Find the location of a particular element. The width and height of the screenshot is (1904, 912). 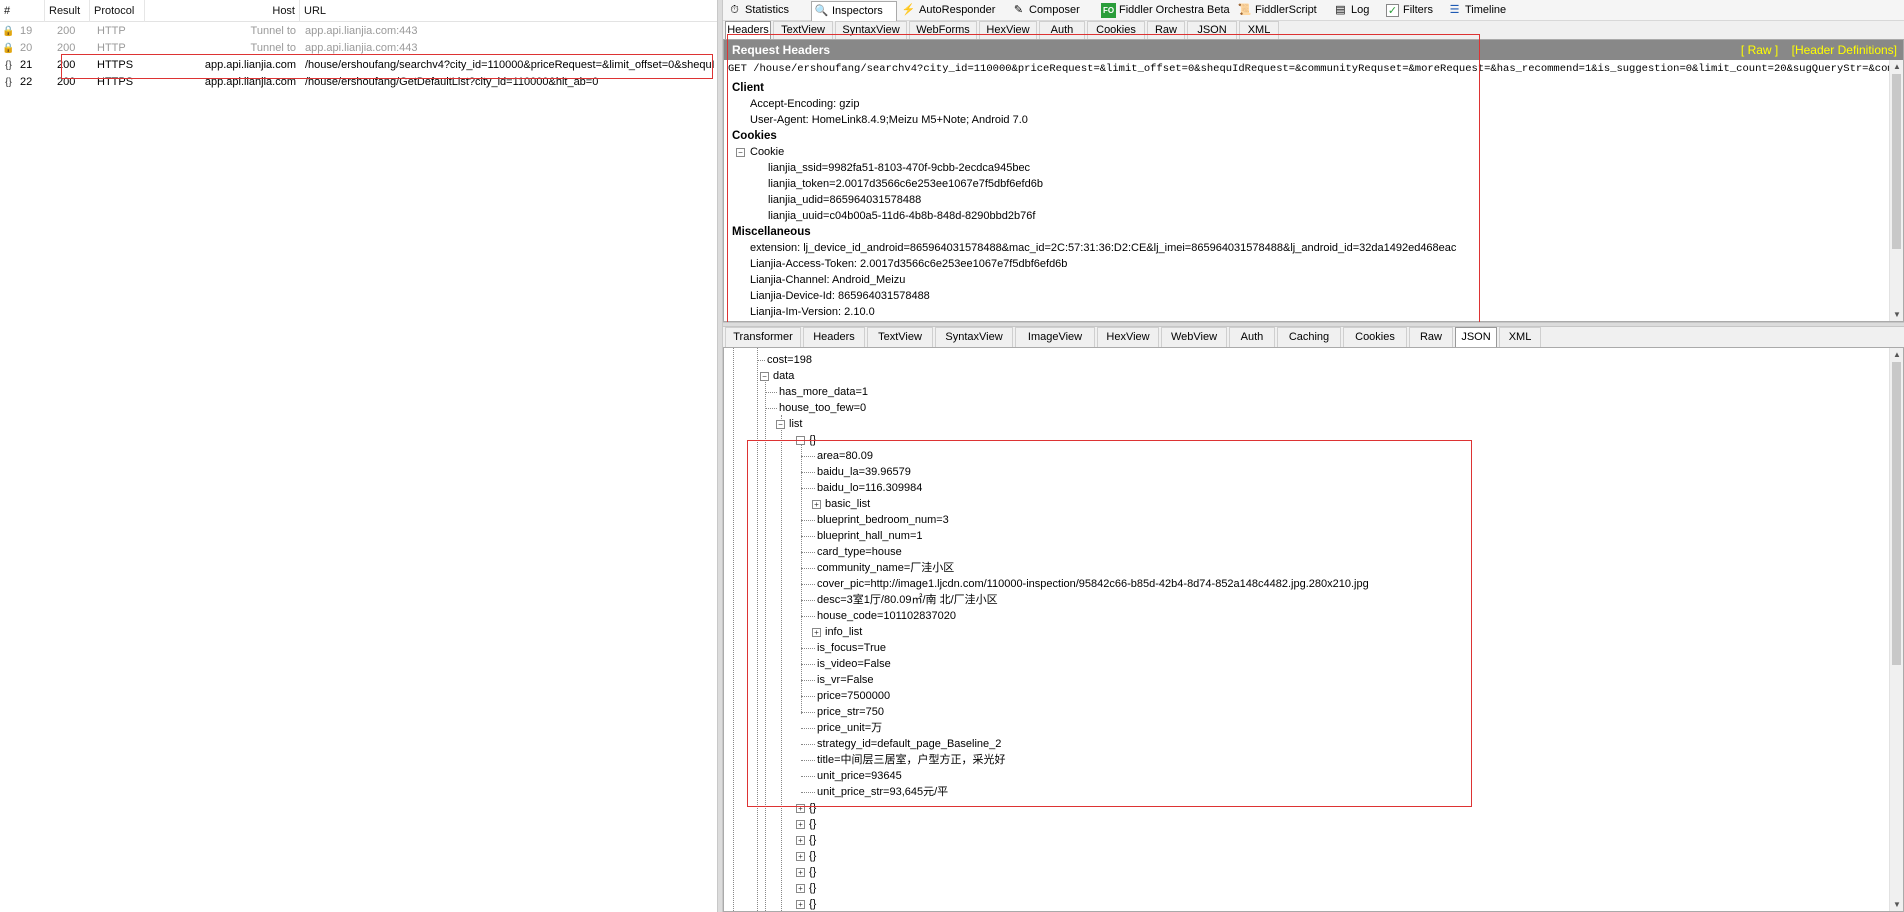

tab-label: Composer is located at coordinates (1054, 10).